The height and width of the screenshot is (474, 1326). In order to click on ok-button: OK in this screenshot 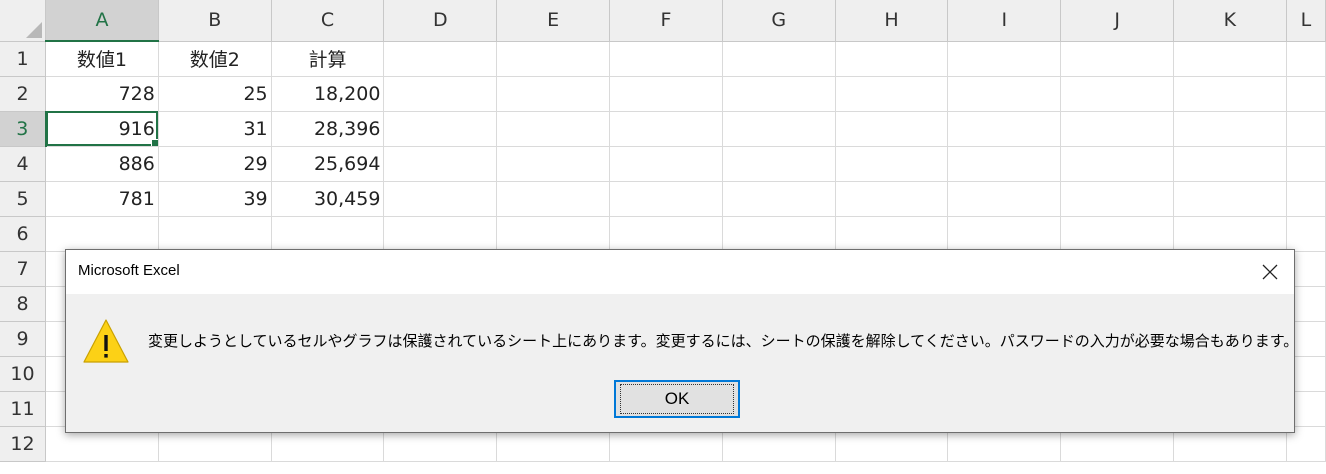, I will do `click(677, 399)`.